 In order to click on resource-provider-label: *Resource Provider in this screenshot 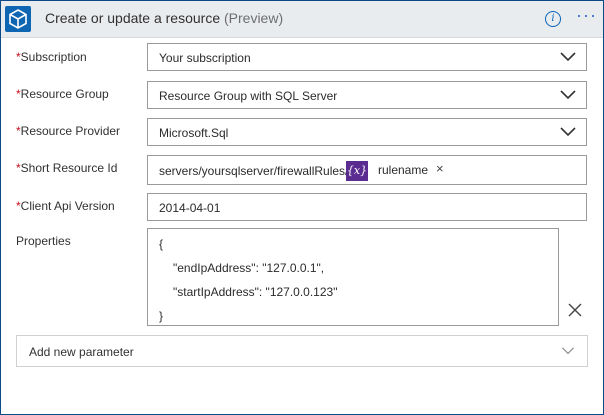, I will do `click(68, 131)`.